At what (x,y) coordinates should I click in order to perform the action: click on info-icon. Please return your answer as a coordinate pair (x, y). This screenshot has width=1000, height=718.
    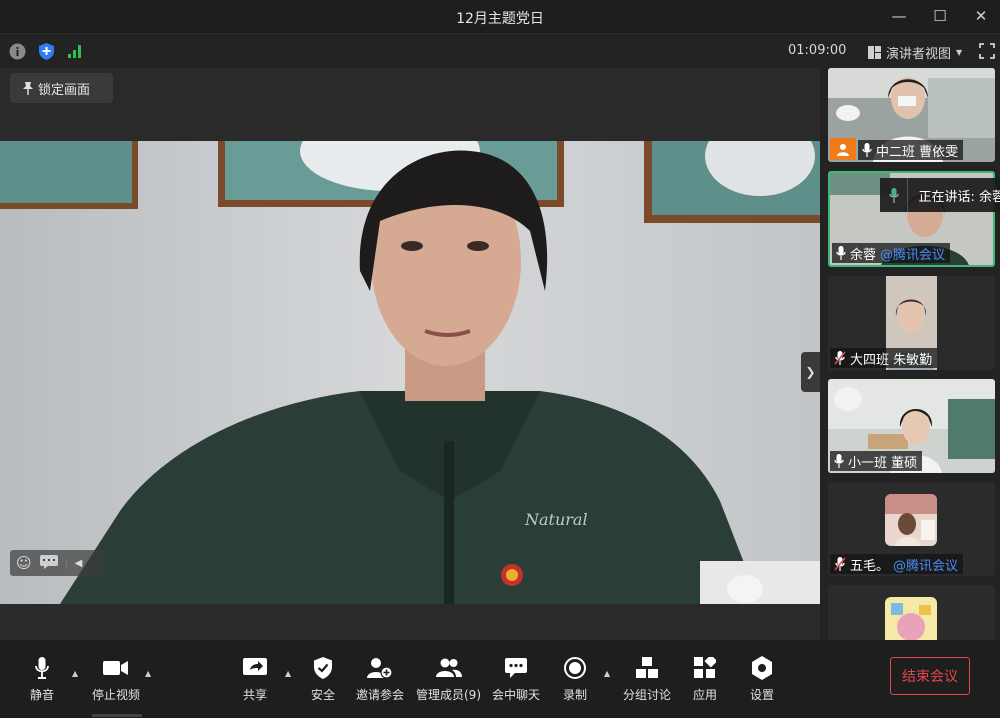
    Looking at the image, I should click on (17, 53).